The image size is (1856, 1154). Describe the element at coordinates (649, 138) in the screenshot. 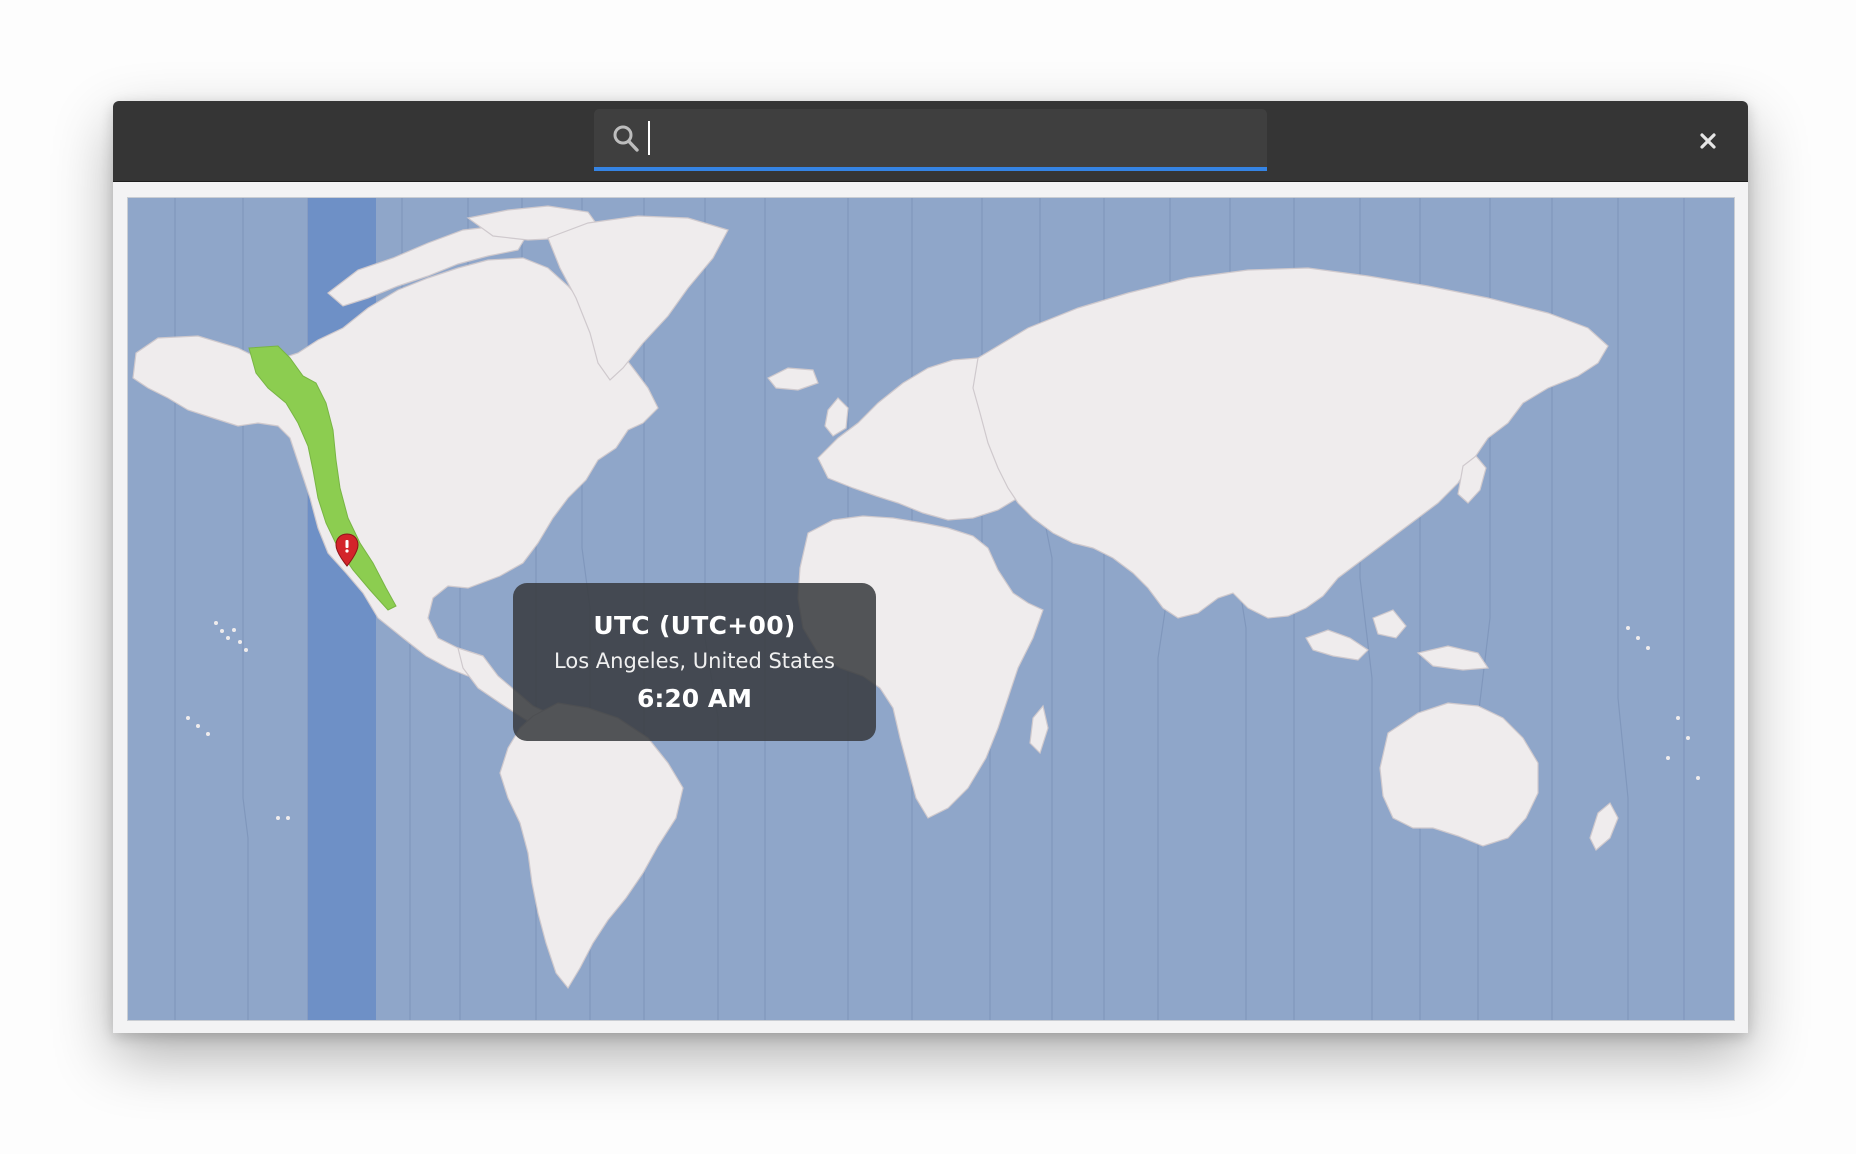

I see `text-caret` at that location.